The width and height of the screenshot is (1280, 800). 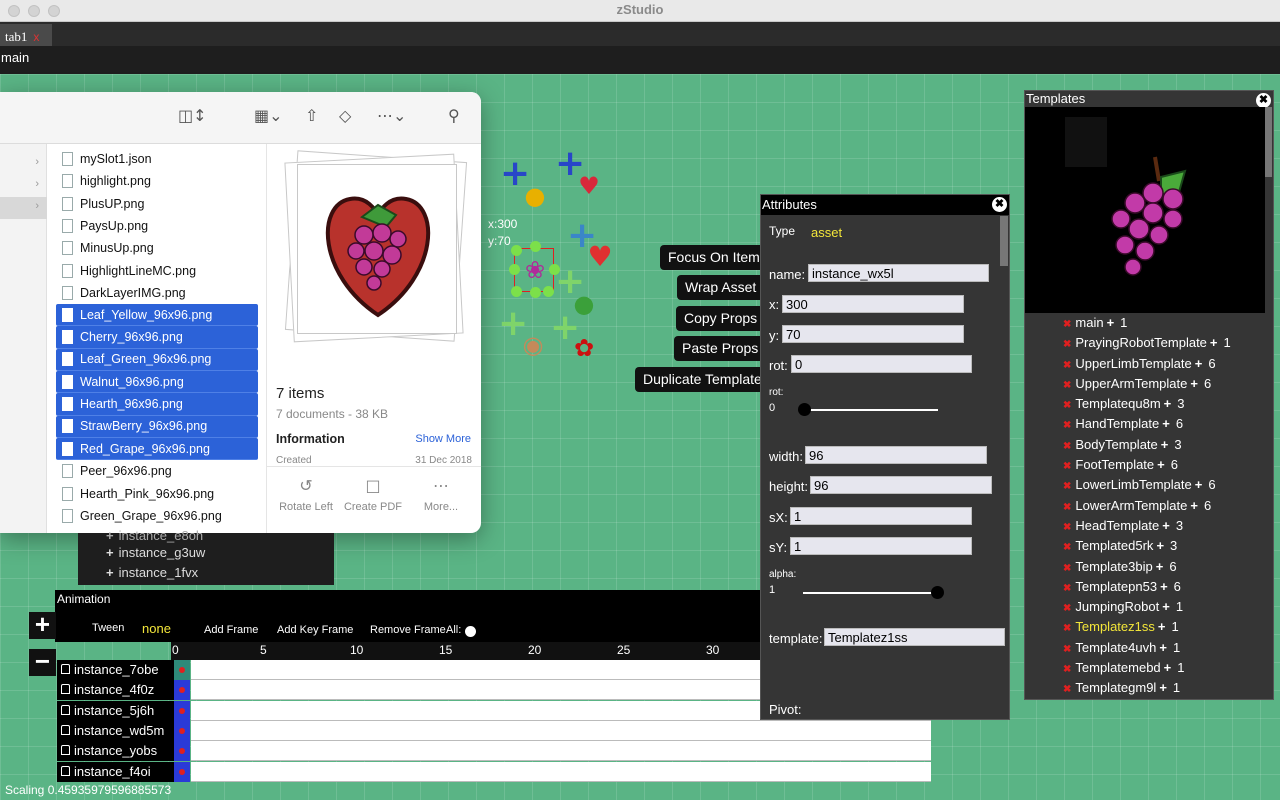 I want to click on tab-tab1: tab1 x, so click(x=26, y=35).